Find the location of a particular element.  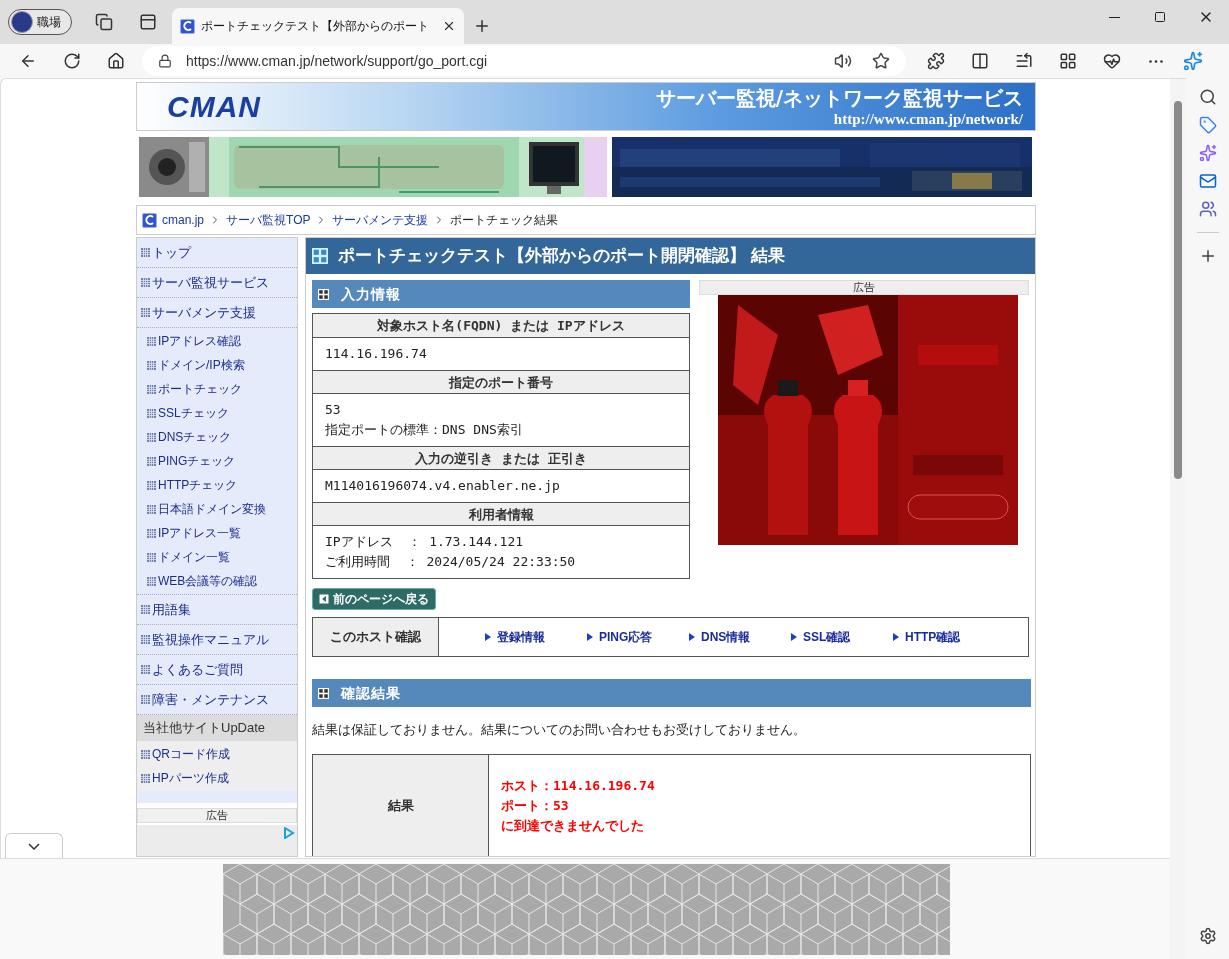

sidebar-sublink: HTTPチェック is located at coordinates (198, 485).